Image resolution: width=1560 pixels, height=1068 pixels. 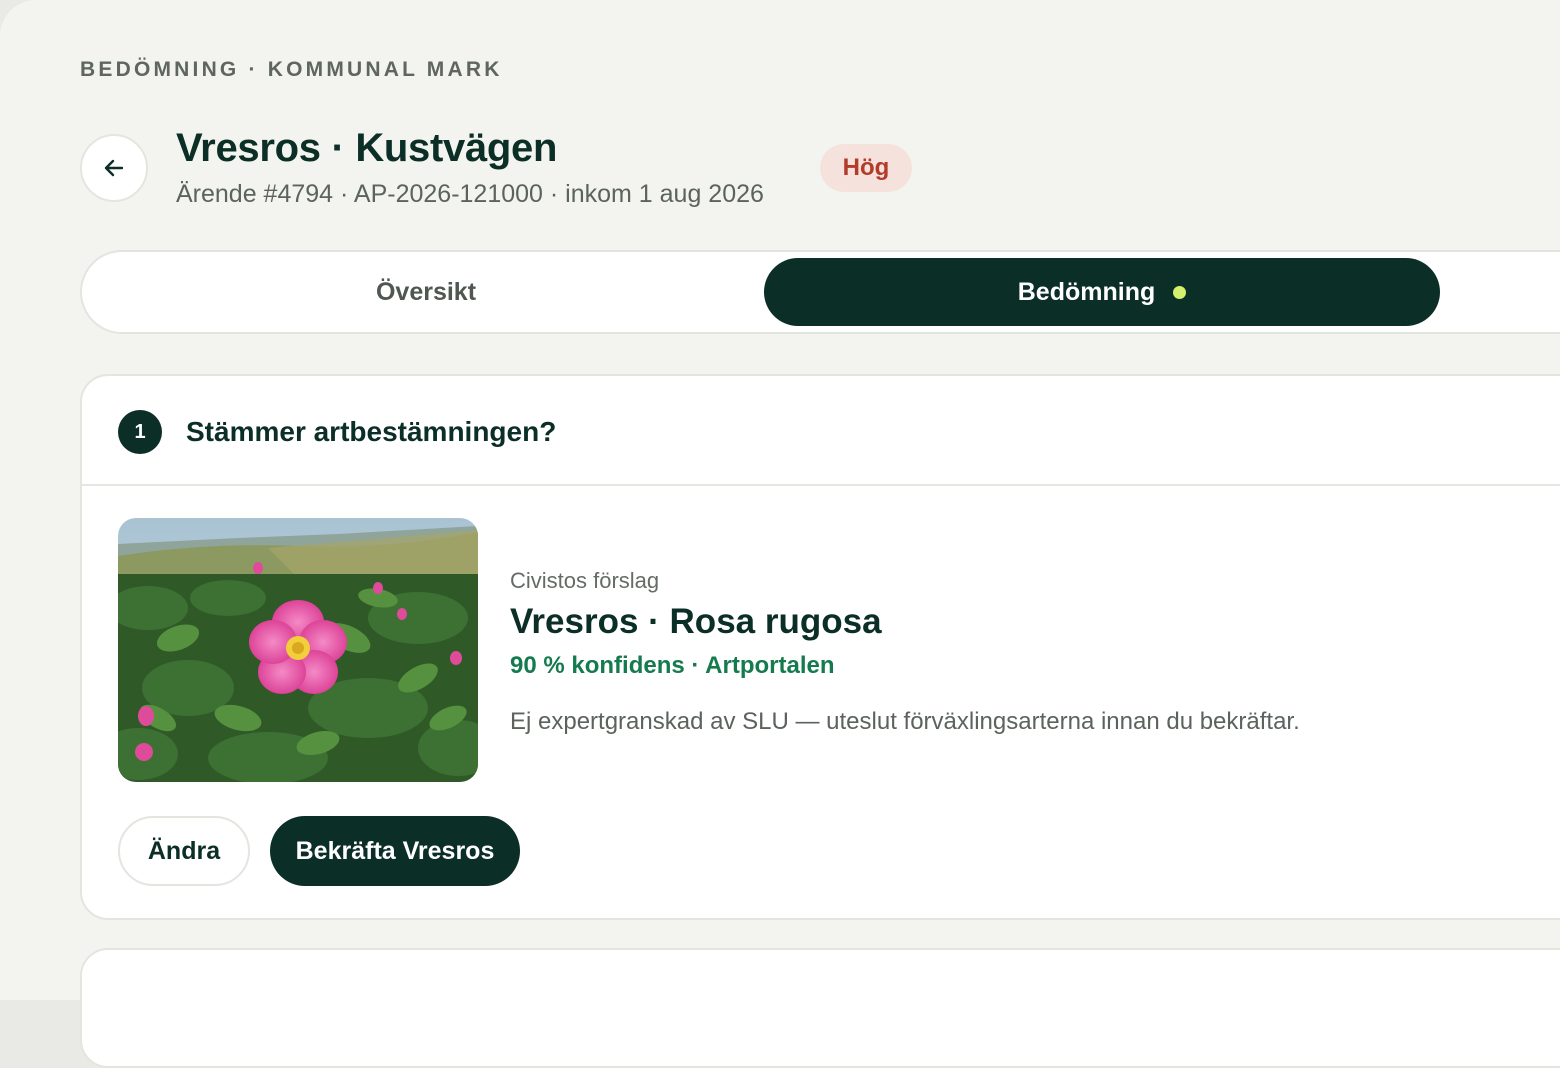 What do you see at coordinates (820, 1008) in the screenshot?
I see `next-step-card` at bounding box center [820, 1008].